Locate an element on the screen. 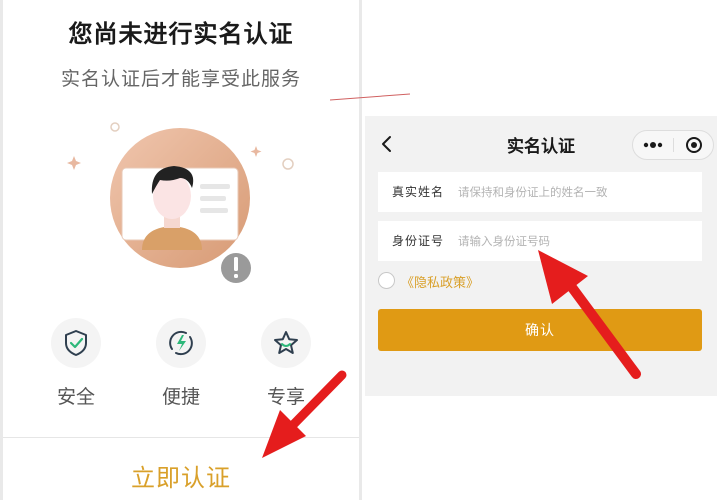  feature-label: 安全 is located at coordinates (75, 397).